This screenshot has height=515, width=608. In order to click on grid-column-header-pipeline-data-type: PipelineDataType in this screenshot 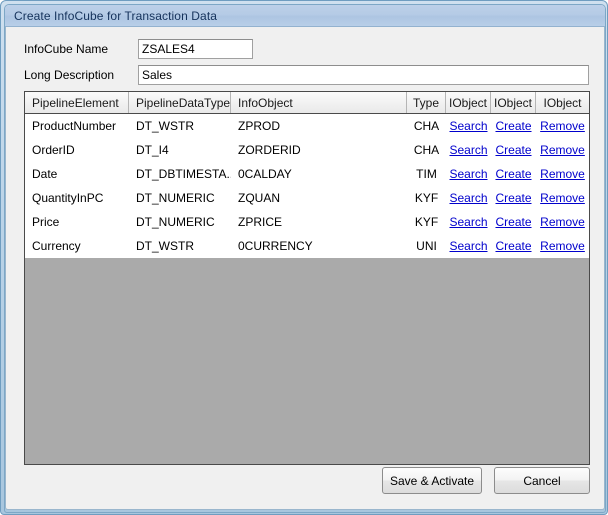, I will do `click(180, 102)`.